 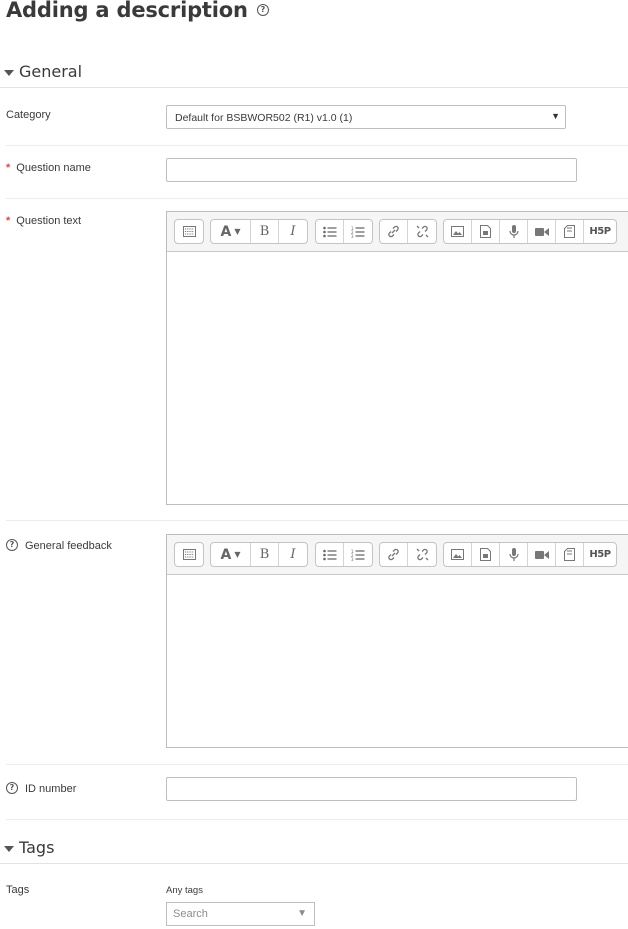 What do you see at coordinates (37, 847) in the screenshot?
I see `section-tags-title: Tags` at bounding box center [37, 847].